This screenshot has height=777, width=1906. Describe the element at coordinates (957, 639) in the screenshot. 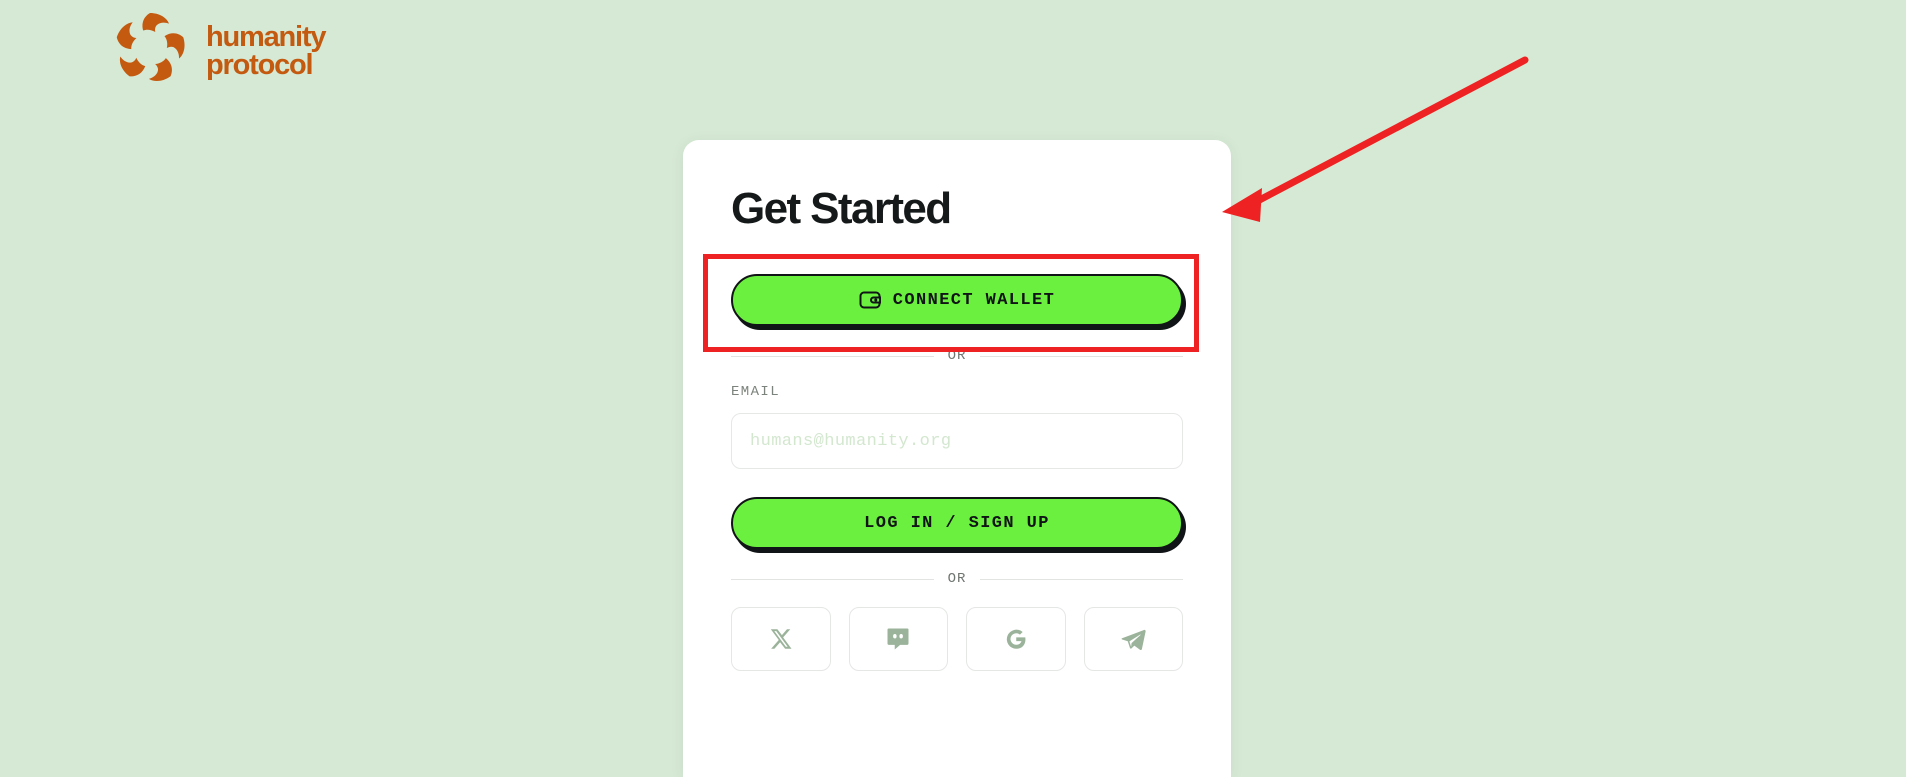

I see `social-login-row` at that location.